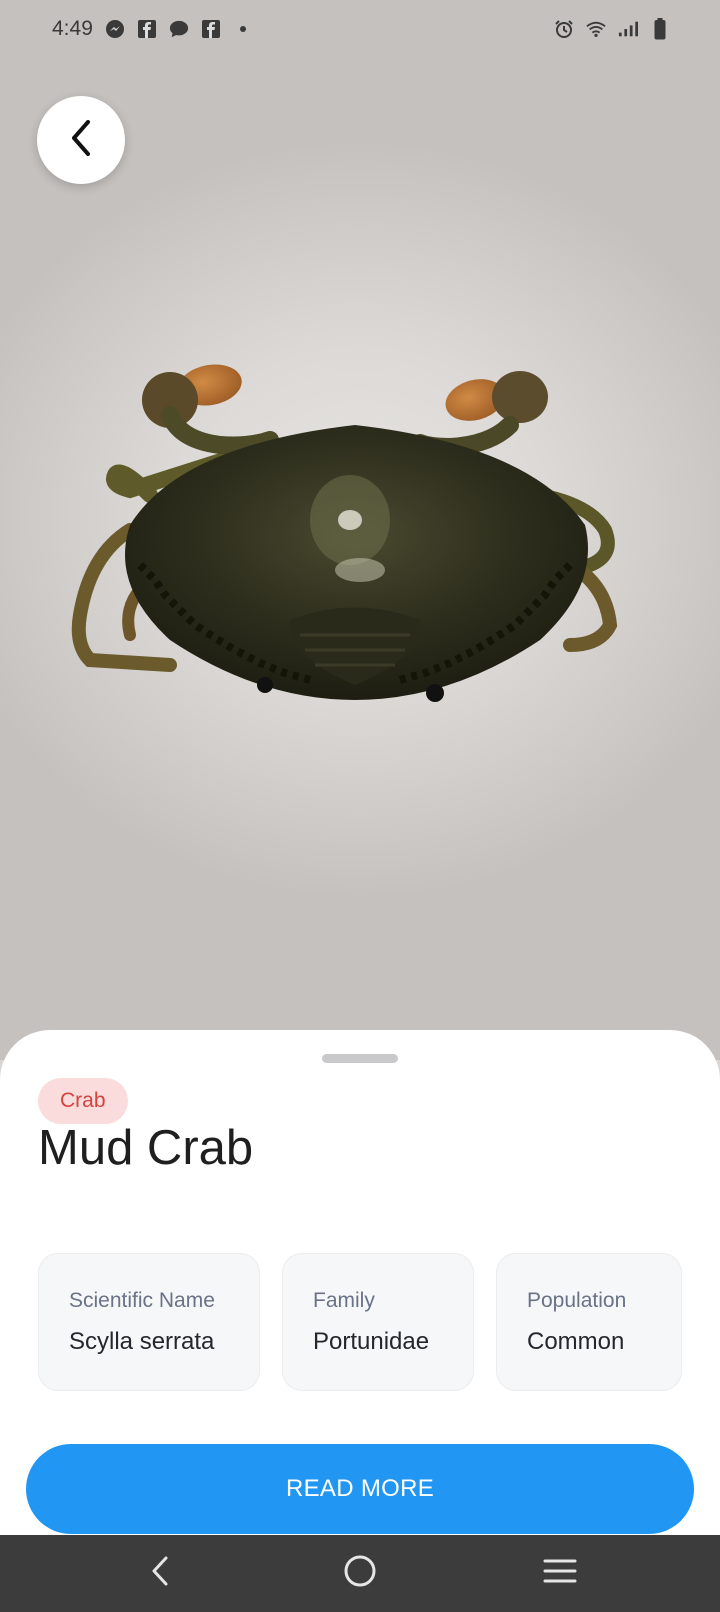  I want to click on chevron-left-icon, so click(81, 140).